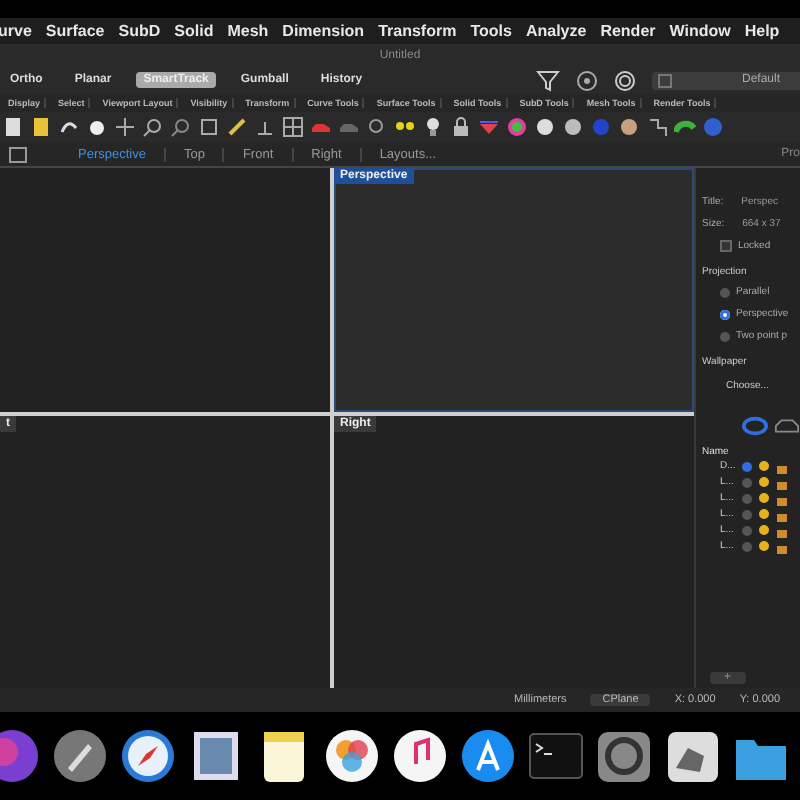 The width and height of the screenshot is (800, 800). Describe the element at coordinates (762, 31) in the screenshot. I see `menu-item: Help` at that location.